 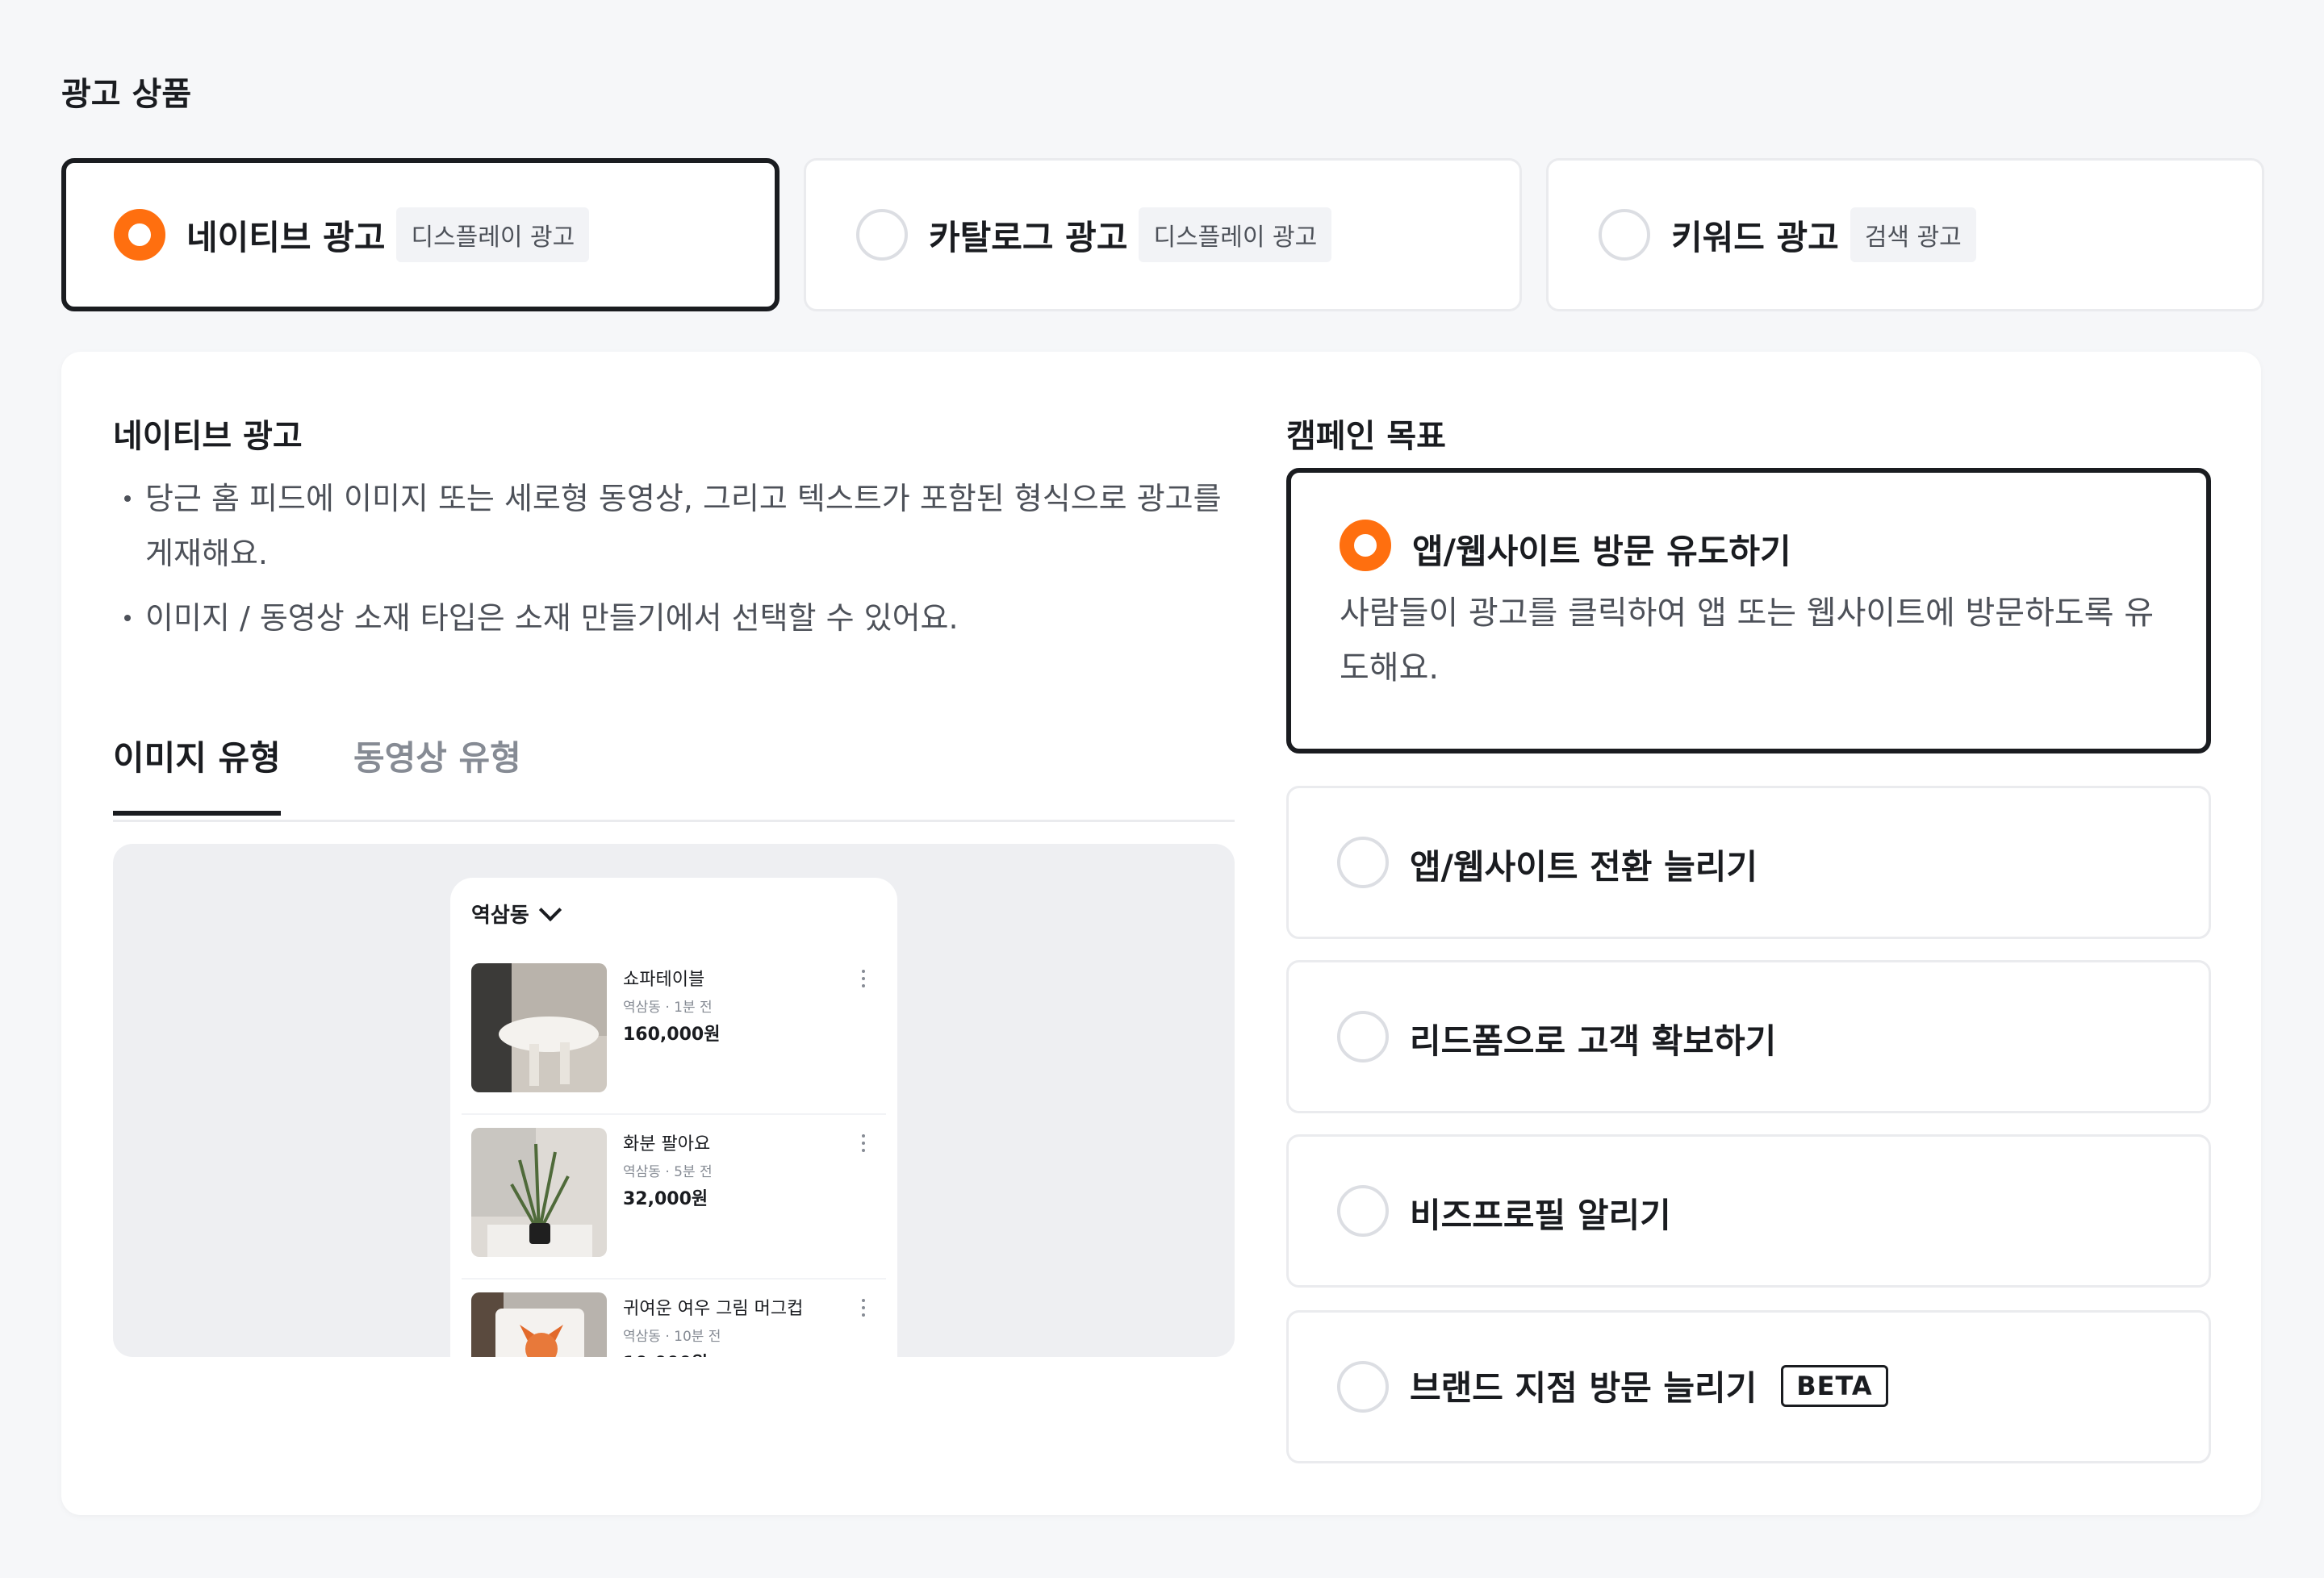 What do you see at coordinates (672, 1337) in the screenshot?
I see `item-meta: 역삼동 · 10분 전` at bounding box center [672, 1337].